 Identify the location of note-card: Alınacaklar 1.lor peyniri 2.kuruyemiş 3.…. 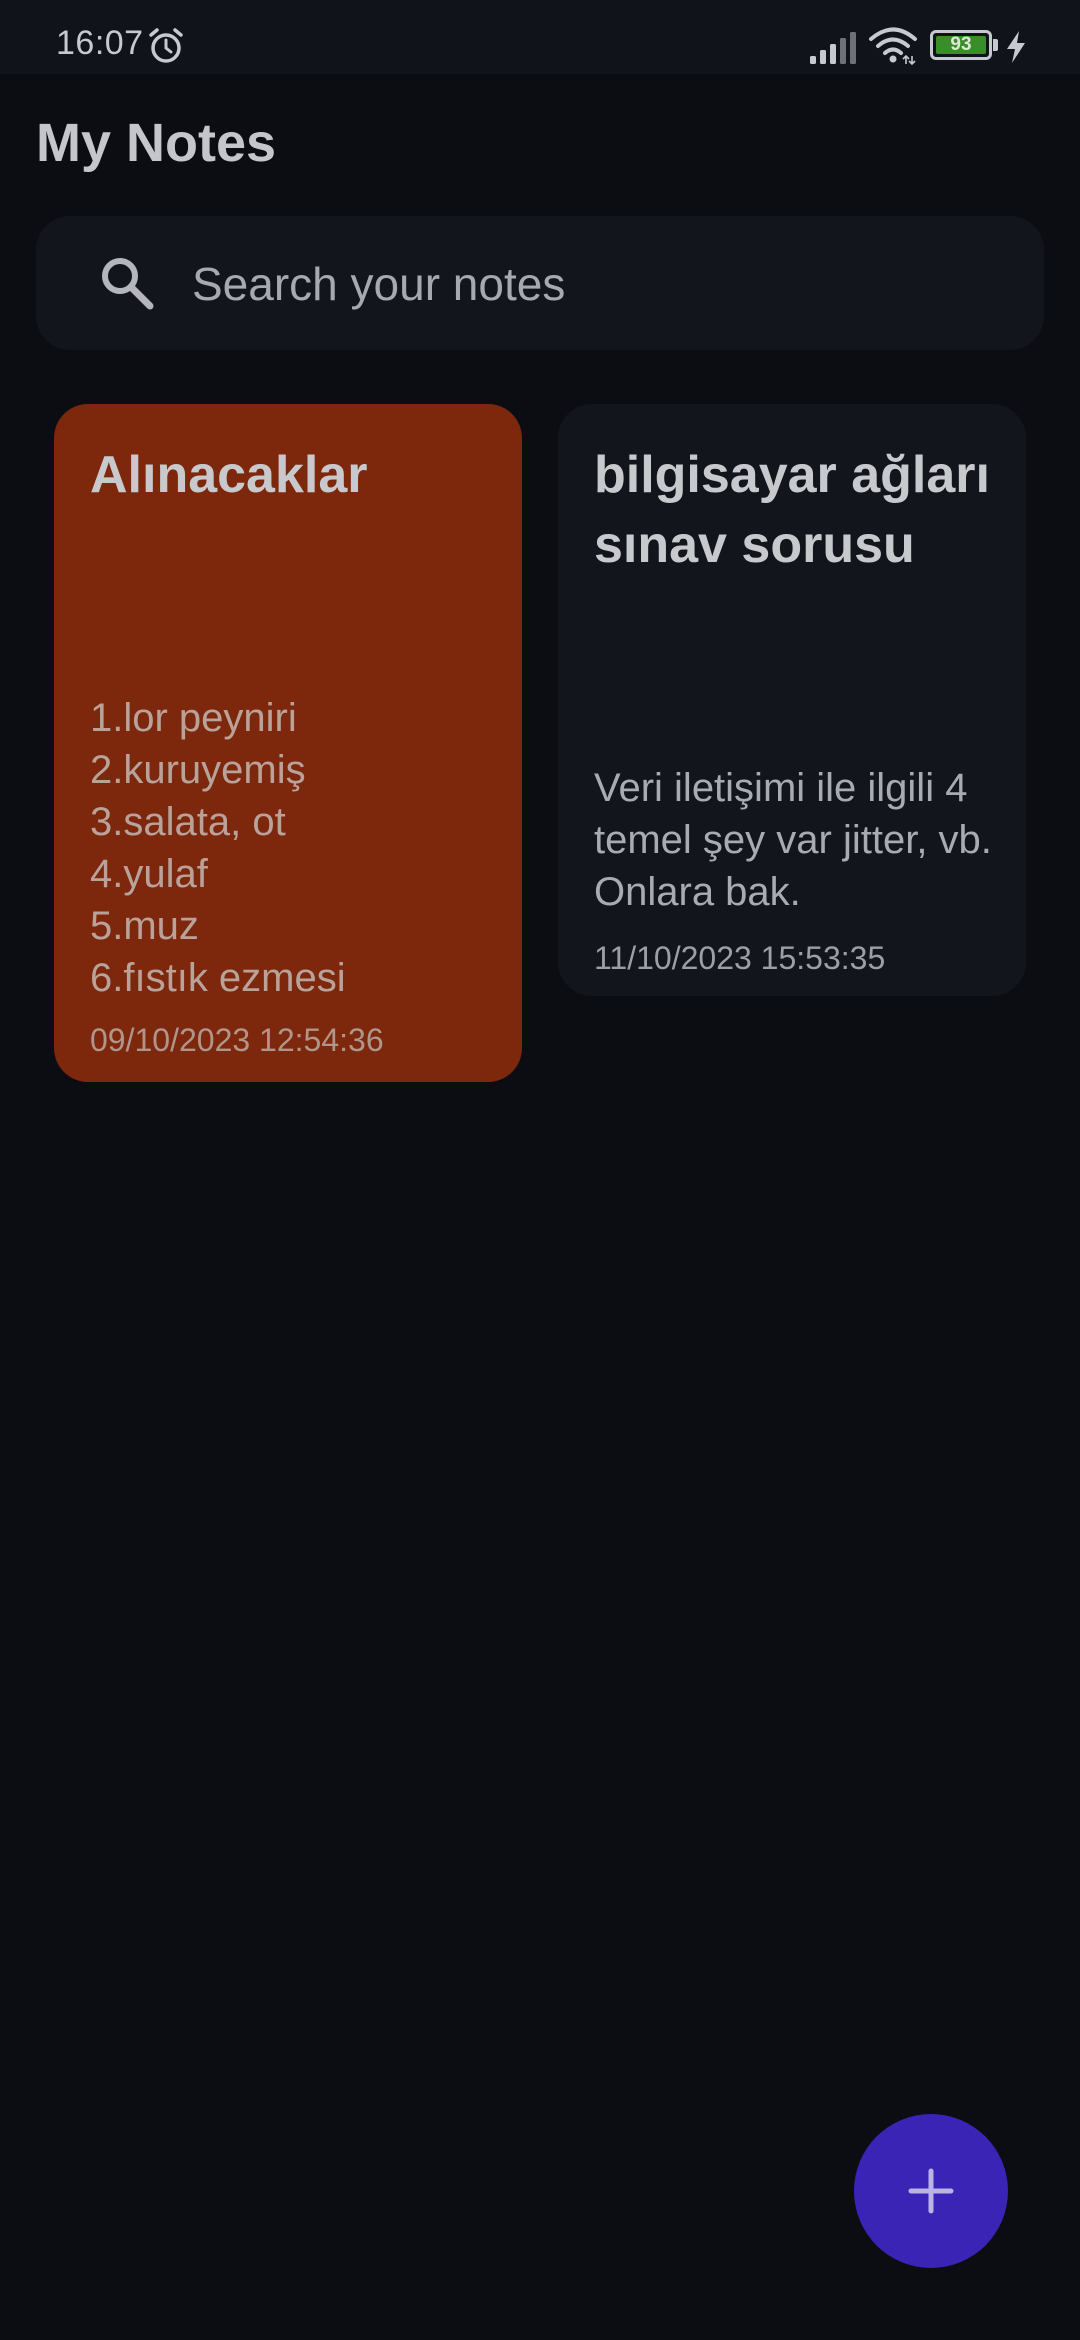
(288, 743).